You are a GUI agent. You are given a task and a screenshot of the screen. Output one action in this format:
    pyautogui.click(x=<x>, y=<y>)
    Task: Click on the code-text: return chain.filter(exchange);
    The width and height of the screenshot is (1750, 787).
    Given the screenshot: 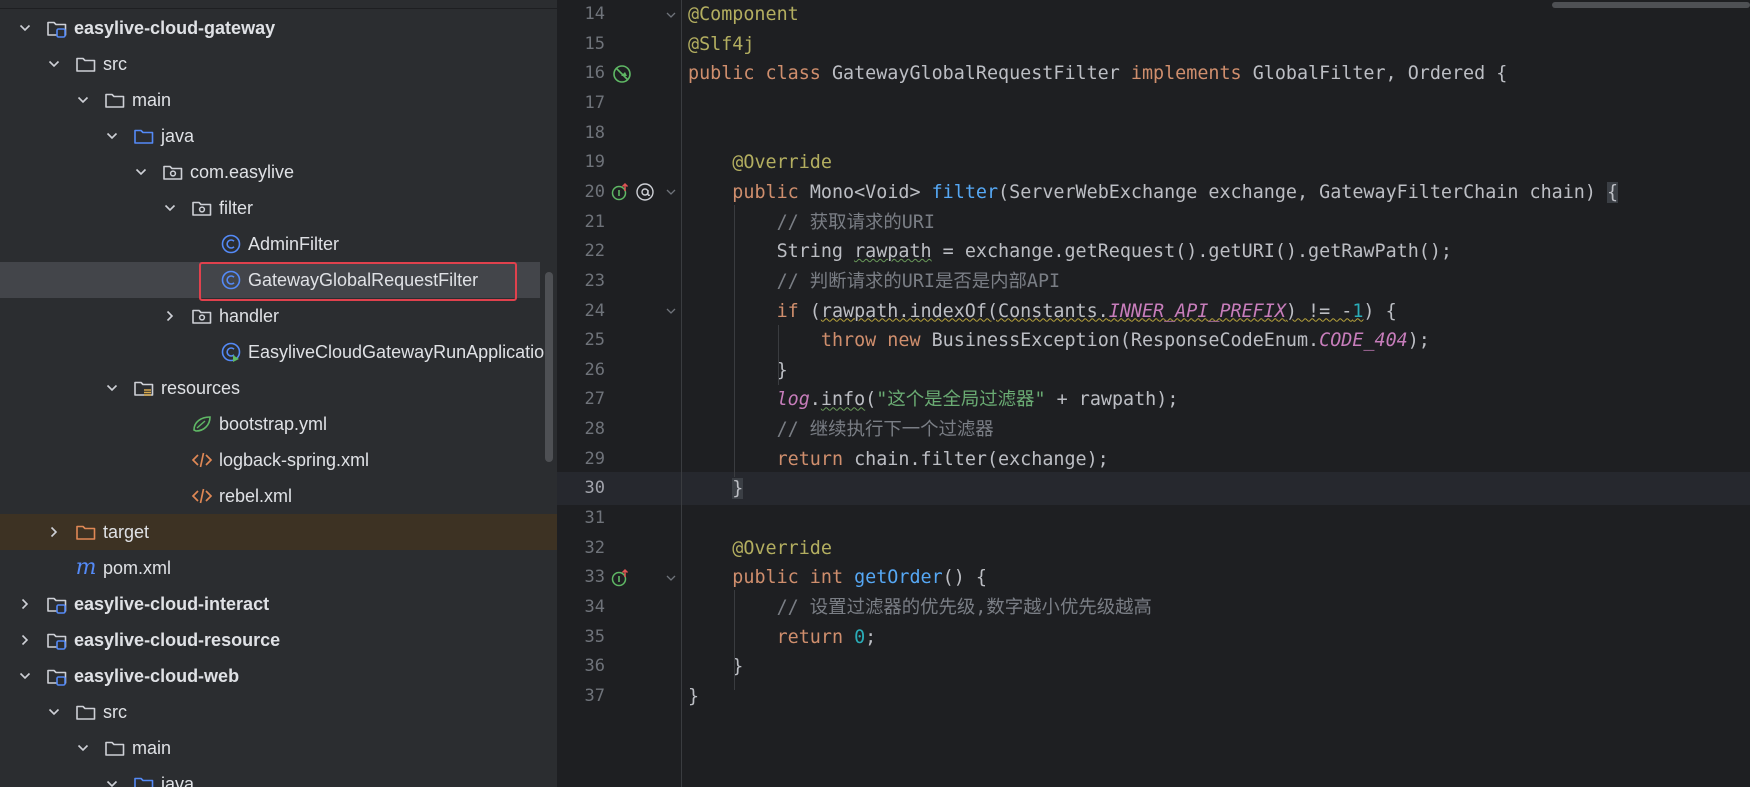 What is the action you would take?
    pyautogui.click(x=898, y=459)
    